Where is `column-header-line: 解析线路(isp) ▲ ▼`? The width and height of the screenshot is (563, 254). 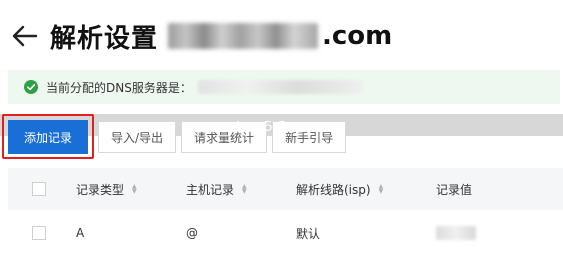 column-header-line: 解析线路(isp) ▲ ▼ is located at coordinates (339, 189).